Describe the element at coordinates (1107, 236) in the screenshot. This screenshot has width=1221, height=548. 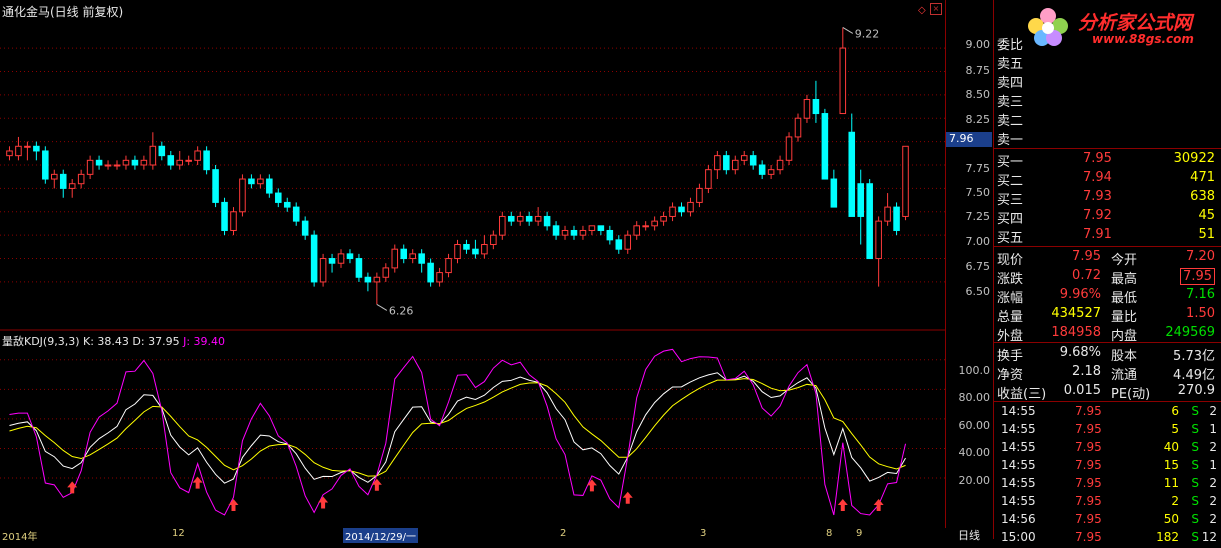
I see `buy-level-row: 买五 7.91 51` at that location.